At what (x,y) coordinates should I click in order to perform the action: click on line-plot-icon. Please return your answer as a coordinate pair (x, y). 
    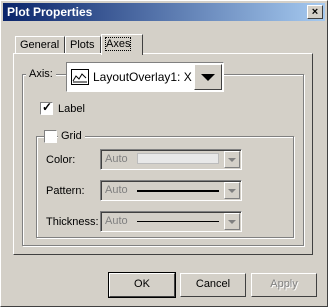
    Looking at the image, I should click on (80, 77).